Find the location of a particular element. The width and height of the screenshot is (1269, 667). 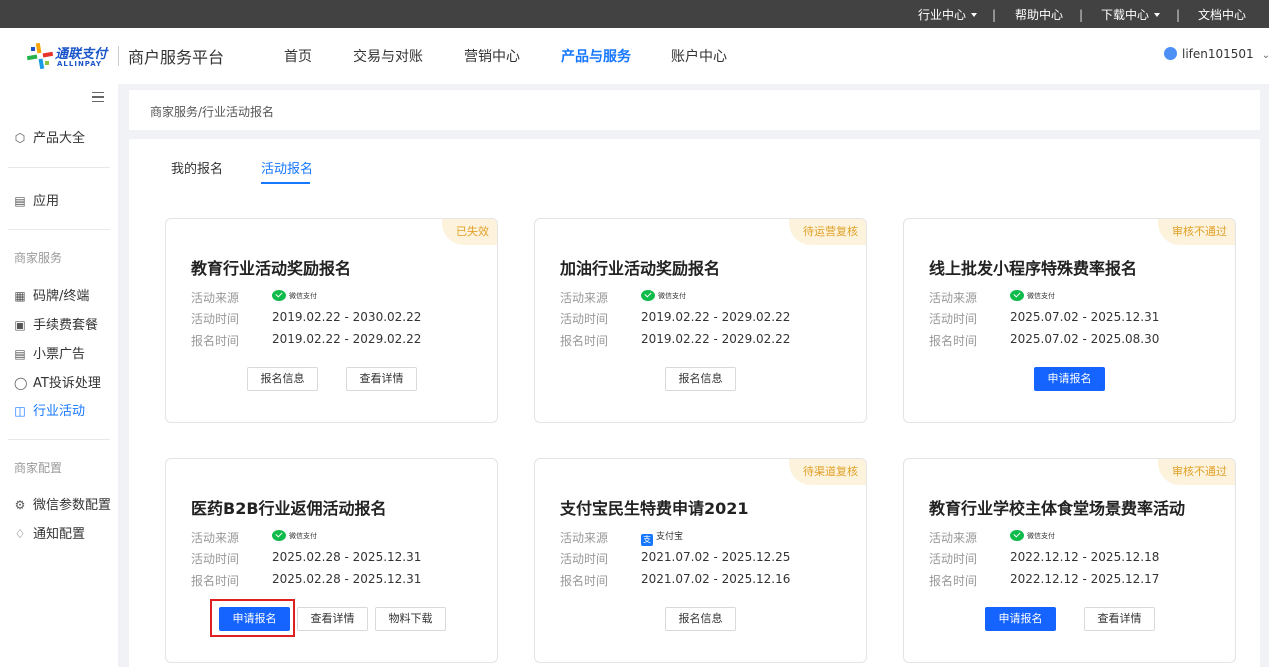

tab-activity-signup: 活动报名 is located at coordinates (287, 167).